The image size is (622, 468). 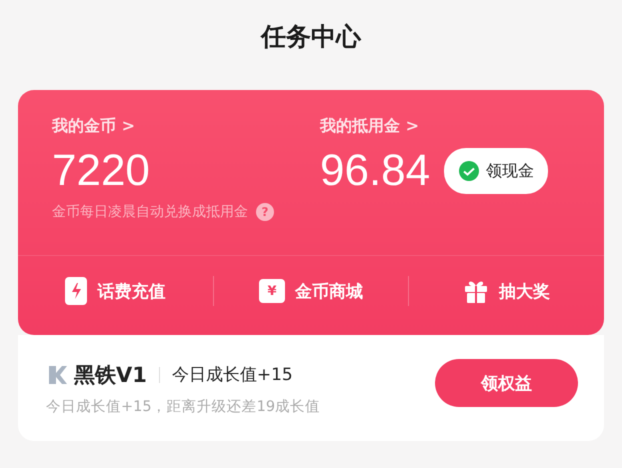 What do you see at coordinates (232, 375) in the screenshot?
I see `growth-today: 今日成长值+15` at bounding box center [232, 375].